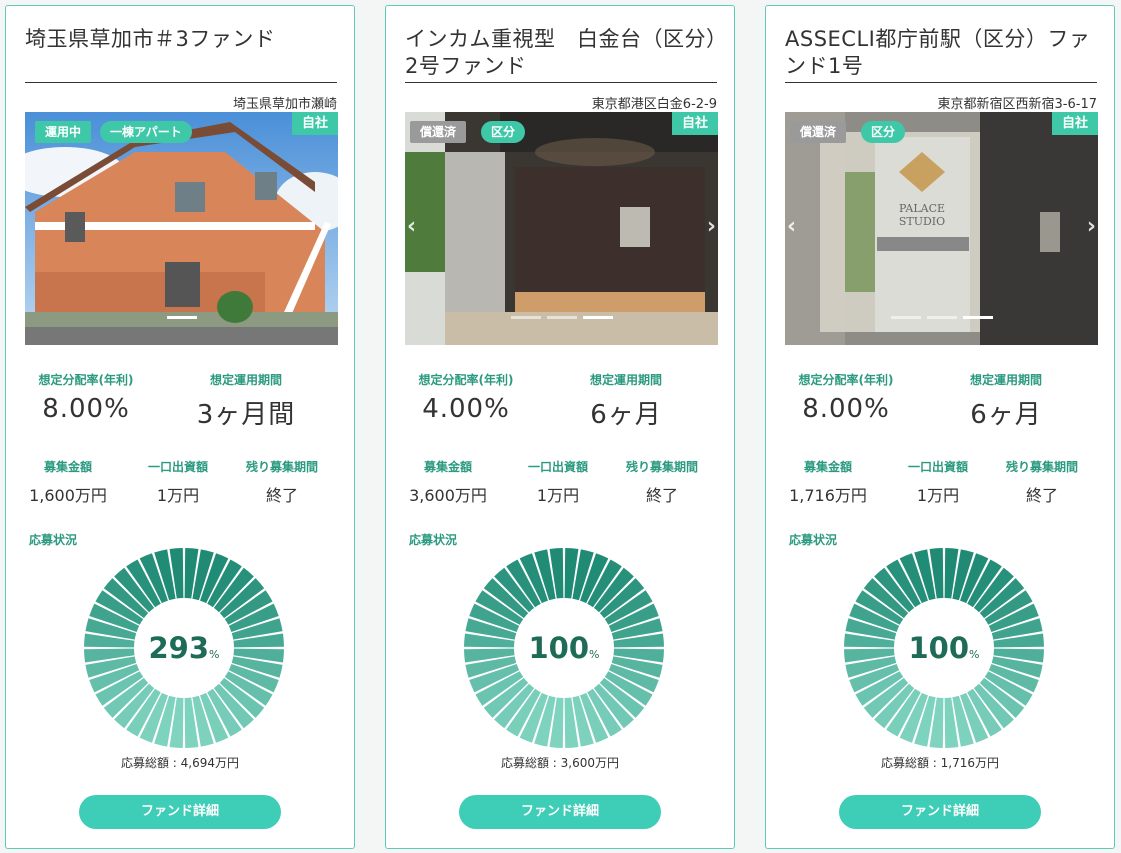 This screenshot has width=1121, height=853. I want to click on raise-amount-value: 1,716万円, so click(828, 495).